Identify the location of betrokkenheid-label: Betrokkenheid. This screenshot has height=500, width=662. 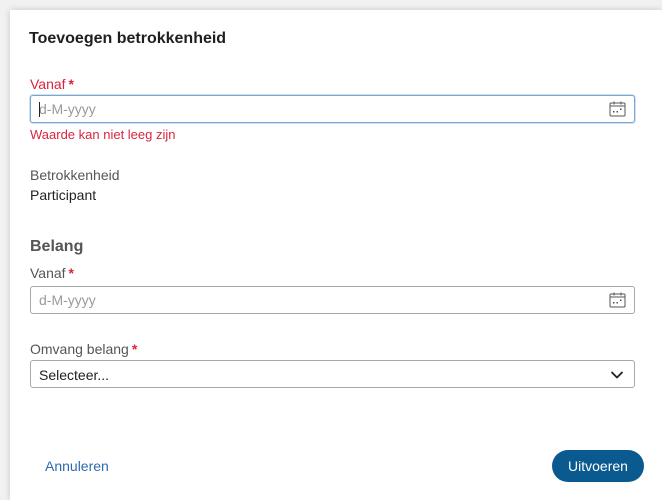
(75, 175).